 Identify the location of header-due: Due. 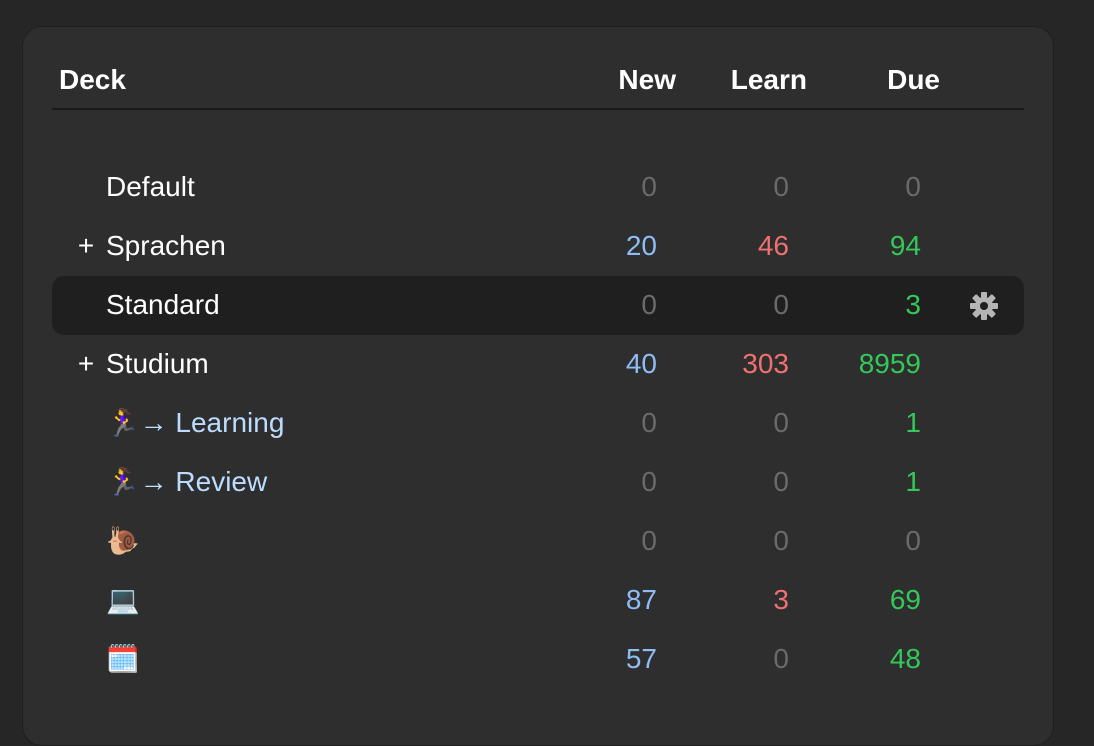
(913, 79).